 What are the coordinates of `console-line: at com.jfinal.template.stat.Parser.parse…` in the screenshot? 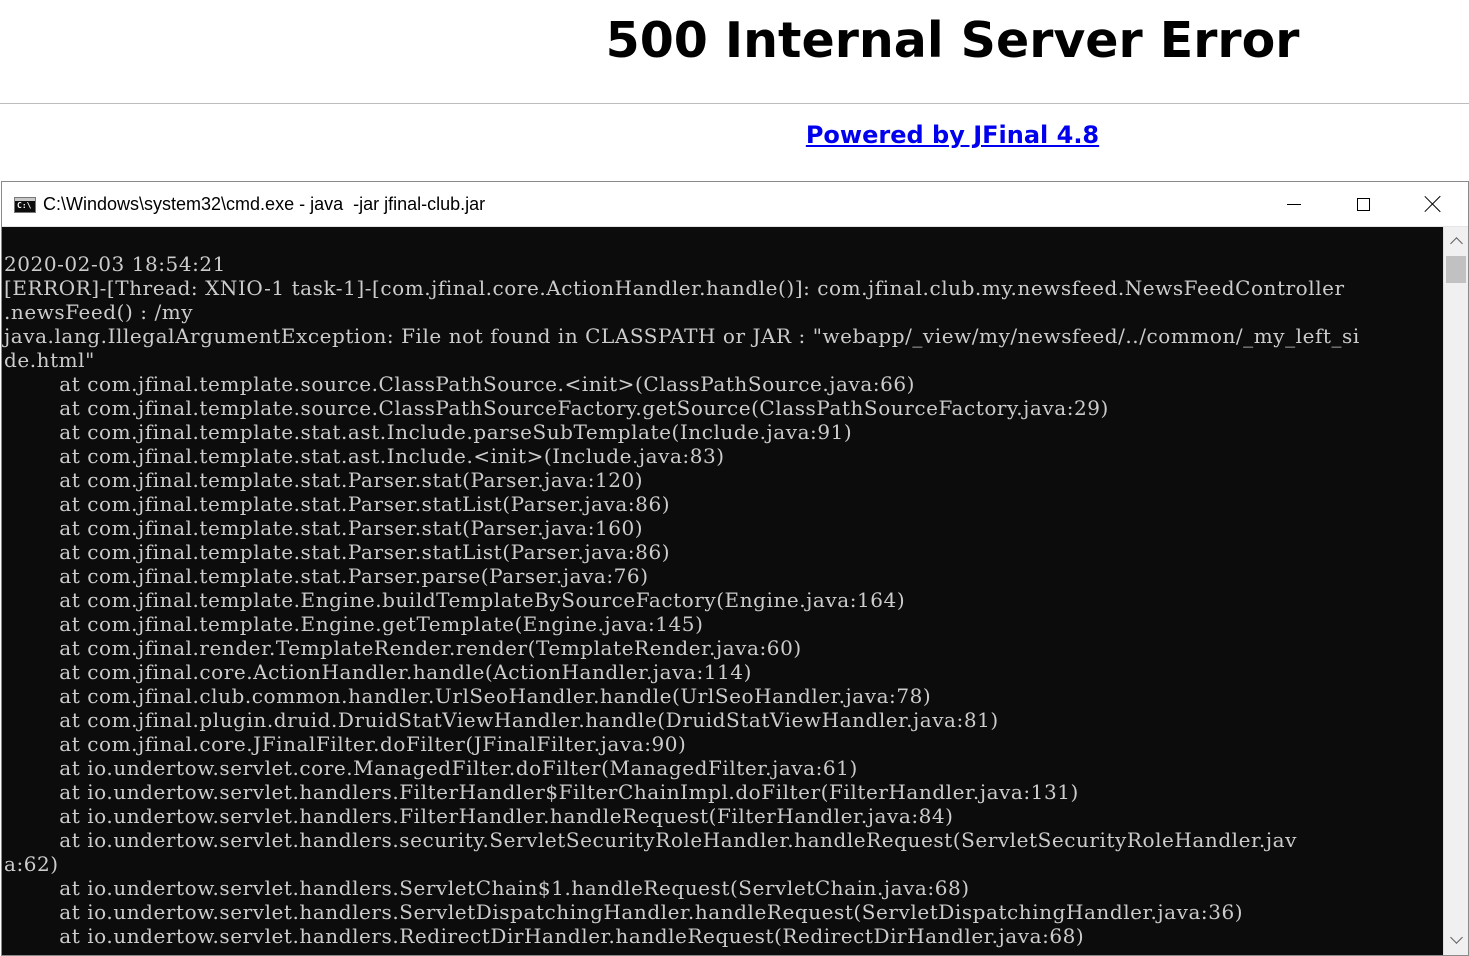 It's located at (326, 576).